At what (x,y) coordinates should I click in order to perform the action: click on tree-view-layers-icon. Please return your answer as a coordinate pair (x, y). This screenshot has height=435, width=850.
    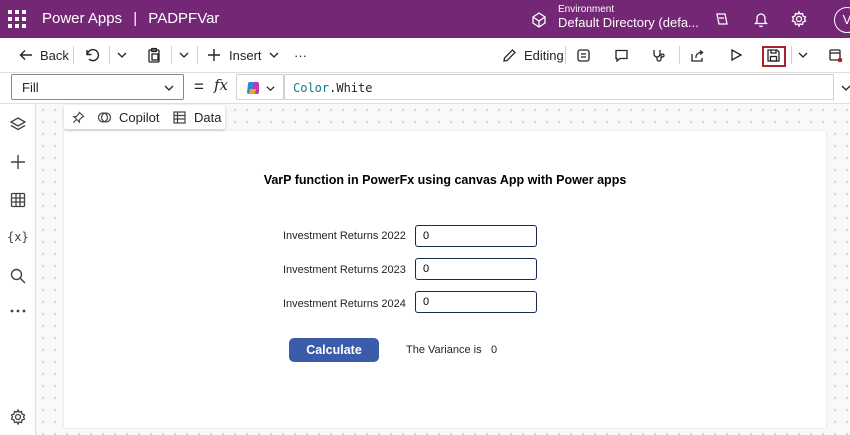
    Looking at the image, I should click on (18, 125).